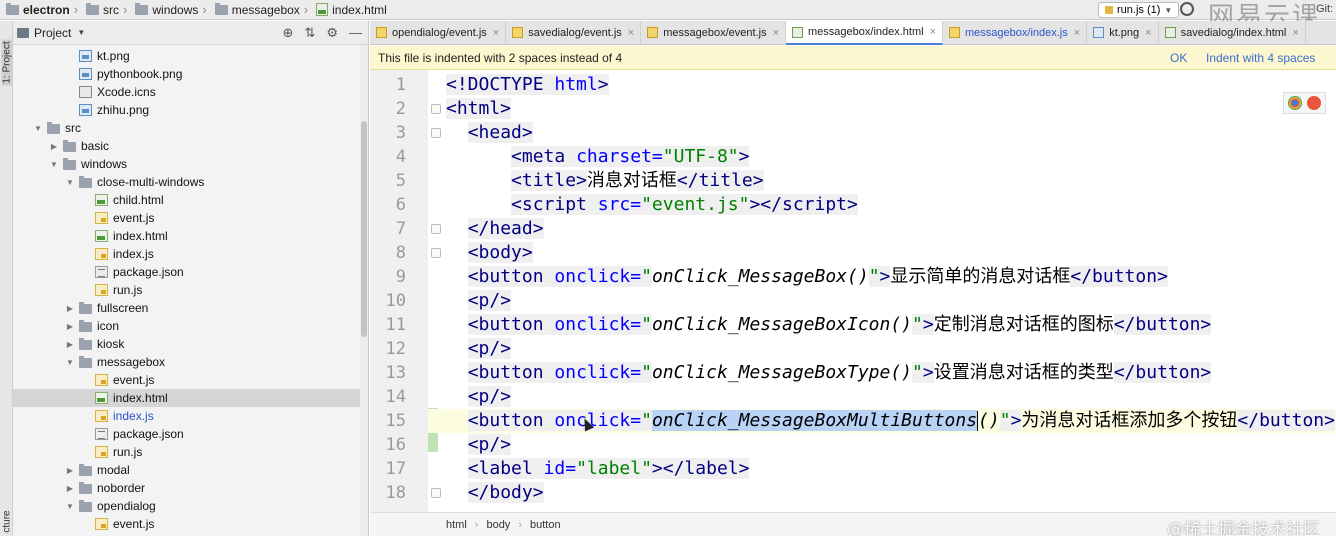  What do you see at coordinates (7, 517) in the screenshot?
I see `structure-tool-button: cture` at bounding box center [7, 517].